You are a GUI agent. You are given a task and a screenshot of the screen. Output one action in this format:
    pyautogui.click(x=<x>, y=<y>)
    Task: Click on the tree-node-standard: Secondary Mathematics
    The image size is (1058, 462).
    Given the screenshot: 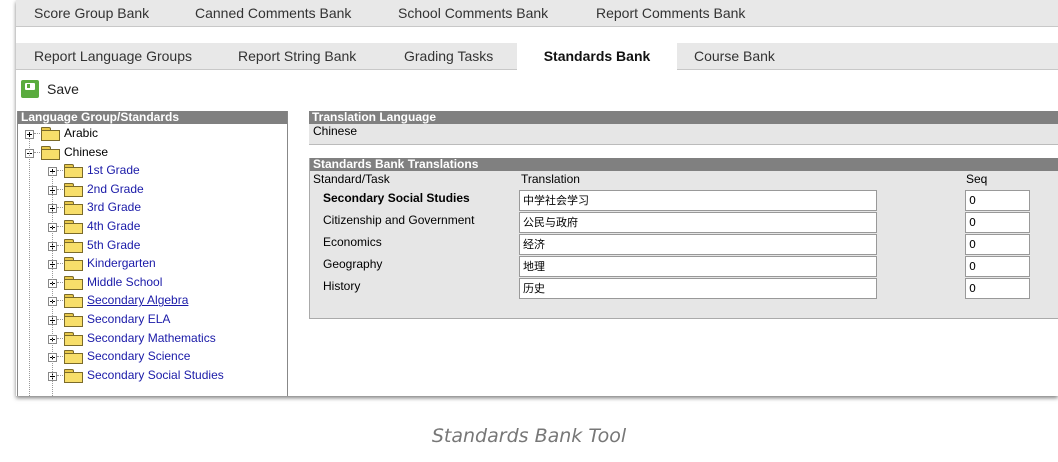 What is the action you would take?
    pyautogui.click(x=152, y=338)
    